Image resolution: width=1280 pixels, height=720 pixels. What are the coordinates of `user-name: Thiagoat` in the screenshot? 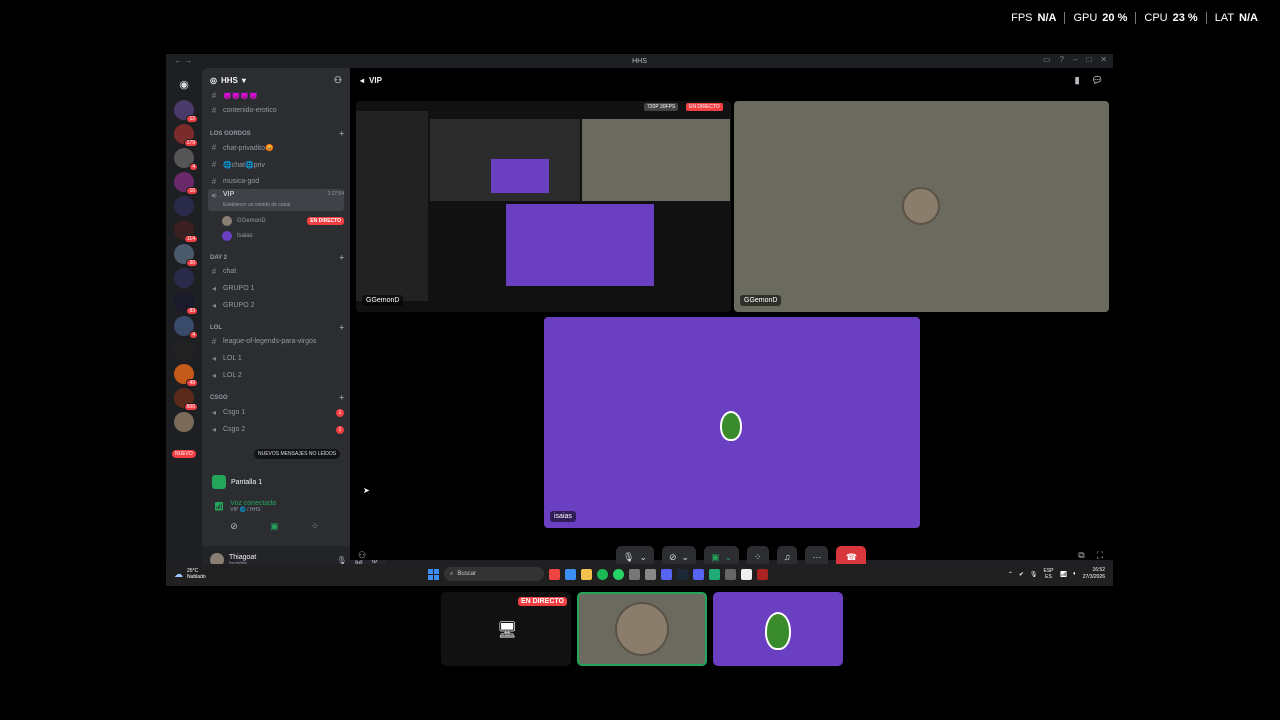 It's located at (242, 557).